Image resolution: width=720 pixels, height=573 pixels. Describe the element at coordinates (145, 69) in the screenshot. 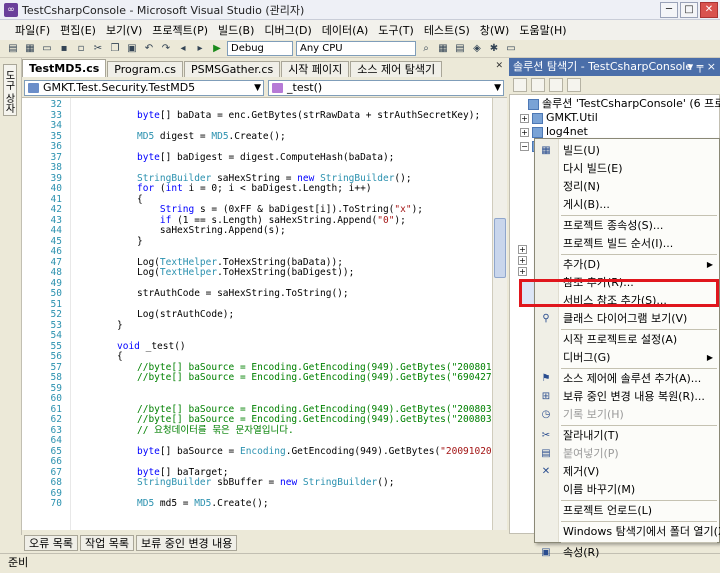

I see `document-tab: Program.cs` at that location.